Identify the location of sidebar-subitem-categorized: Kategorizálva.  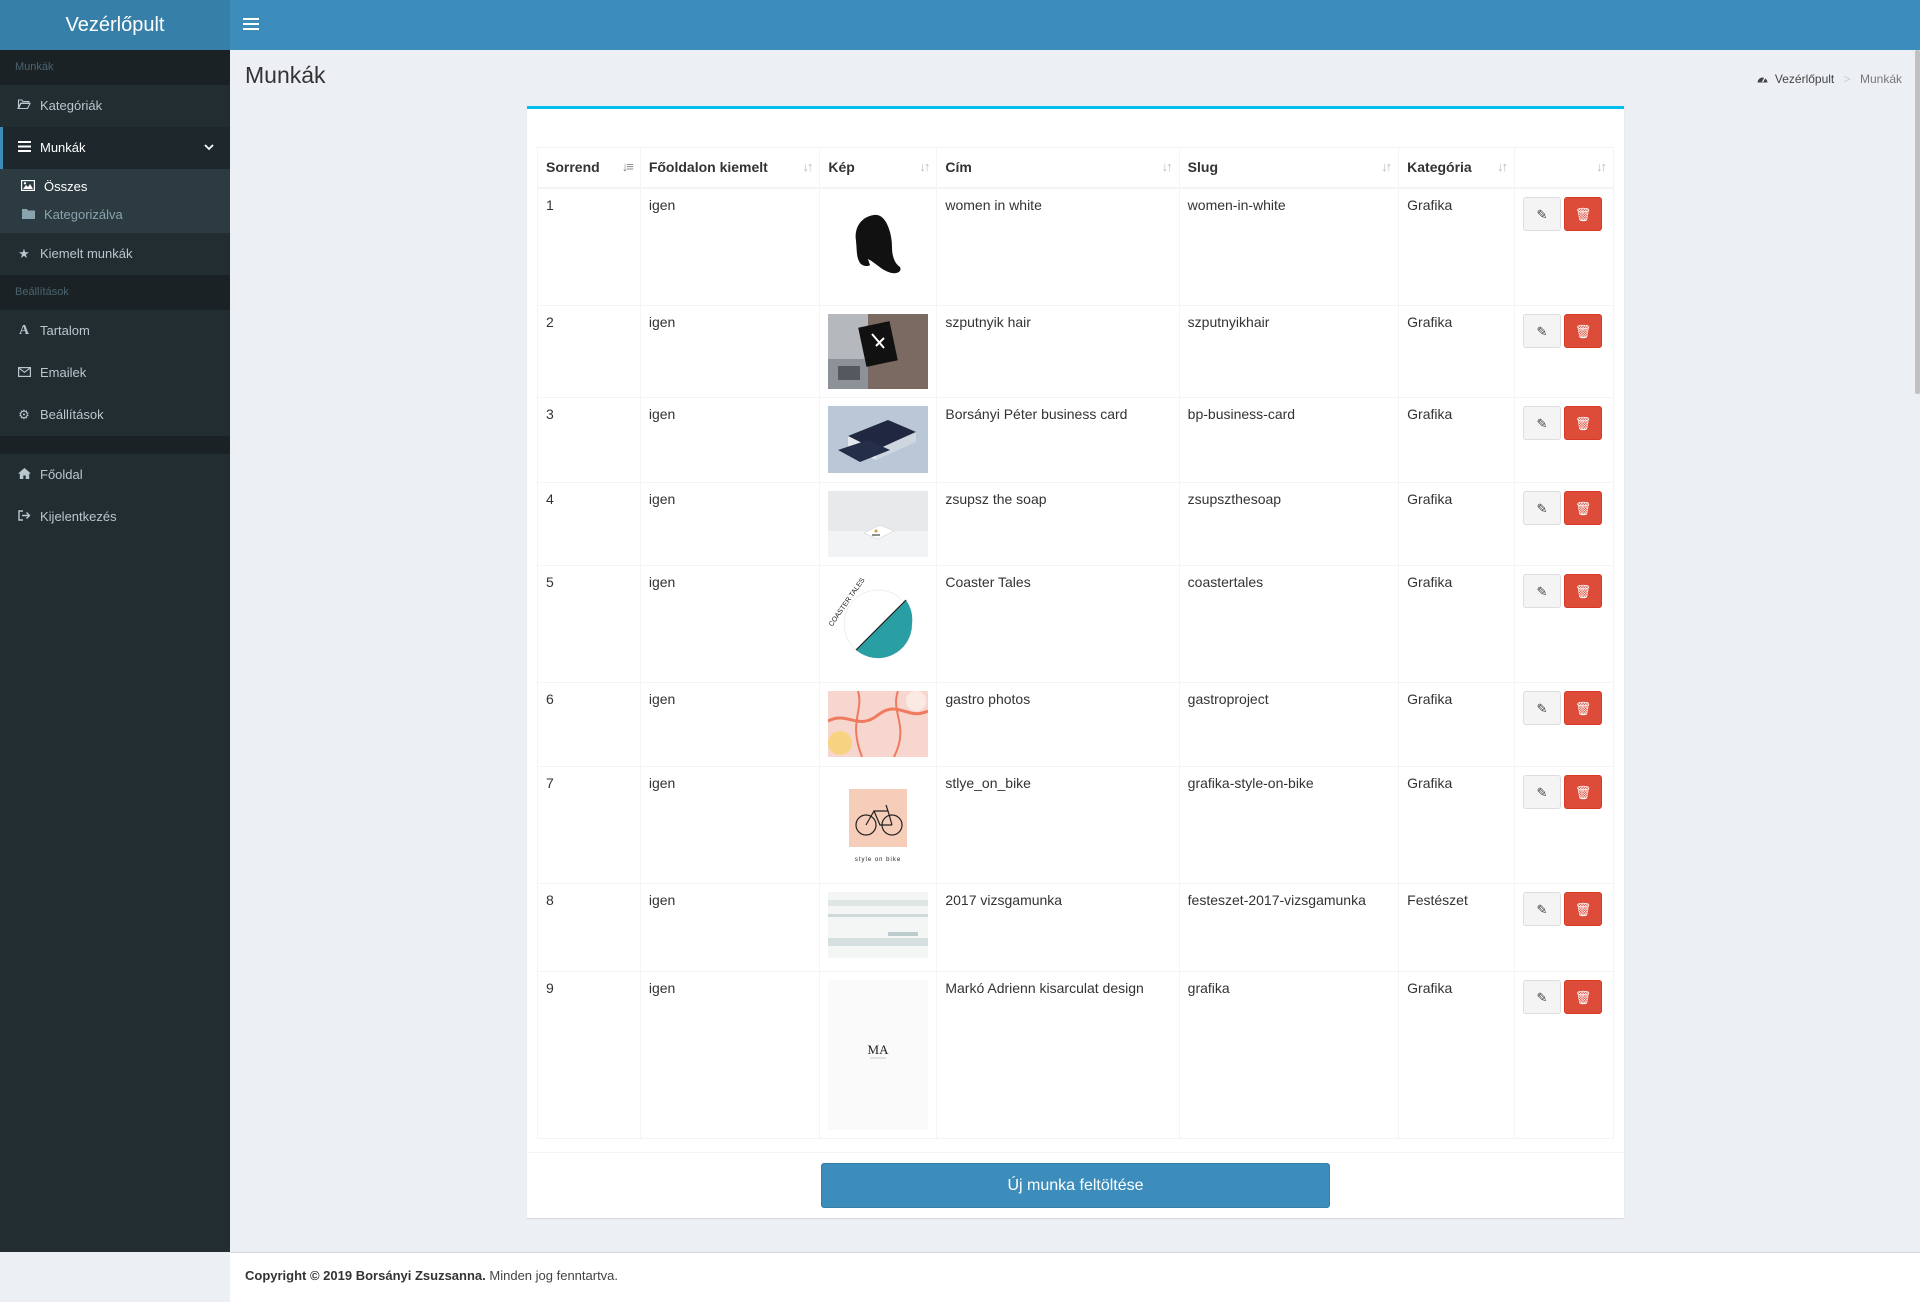
(115, 215).